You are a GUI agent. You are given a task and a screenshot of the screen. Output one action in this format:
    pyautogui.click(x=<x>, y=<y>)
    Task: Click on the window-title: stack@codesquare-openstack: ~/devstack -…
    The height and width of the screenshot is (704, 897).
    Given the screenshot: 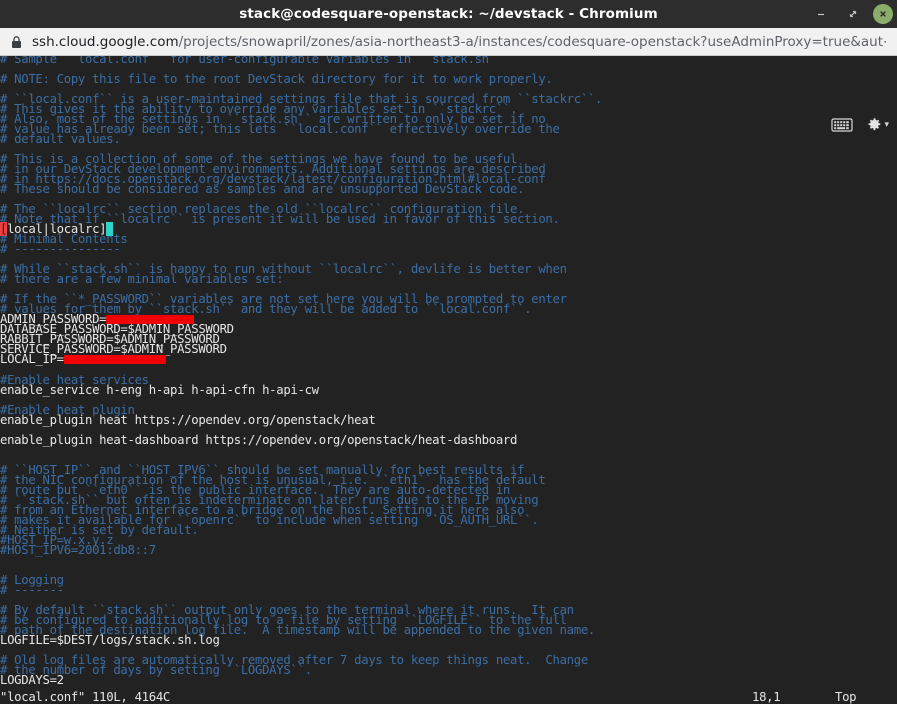 What is the action you would take?
    pyautogui.click(x=448, y=14)
    